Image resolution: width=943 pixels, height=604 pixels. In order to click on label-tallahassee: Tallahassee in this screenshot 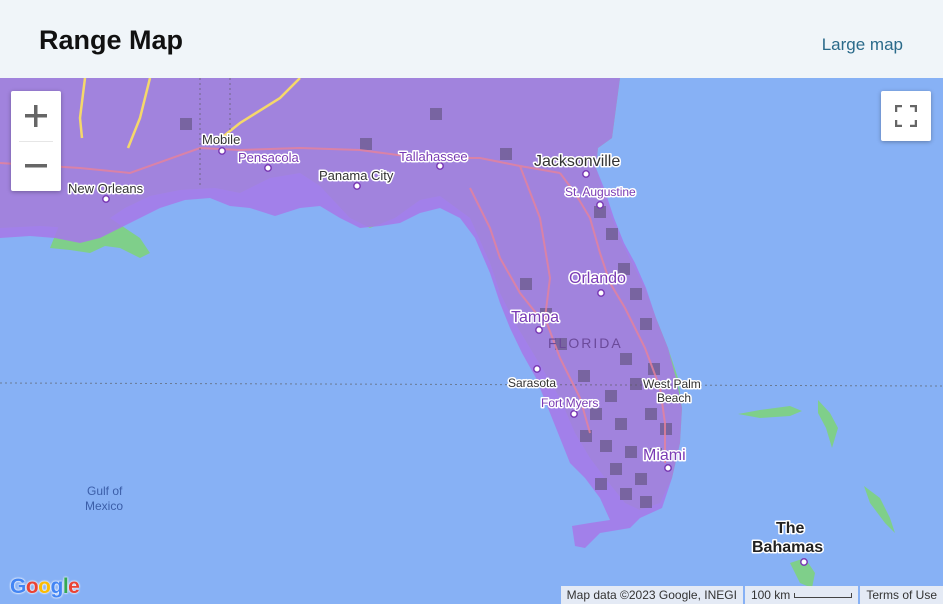, I will do `click(433, 156)`.